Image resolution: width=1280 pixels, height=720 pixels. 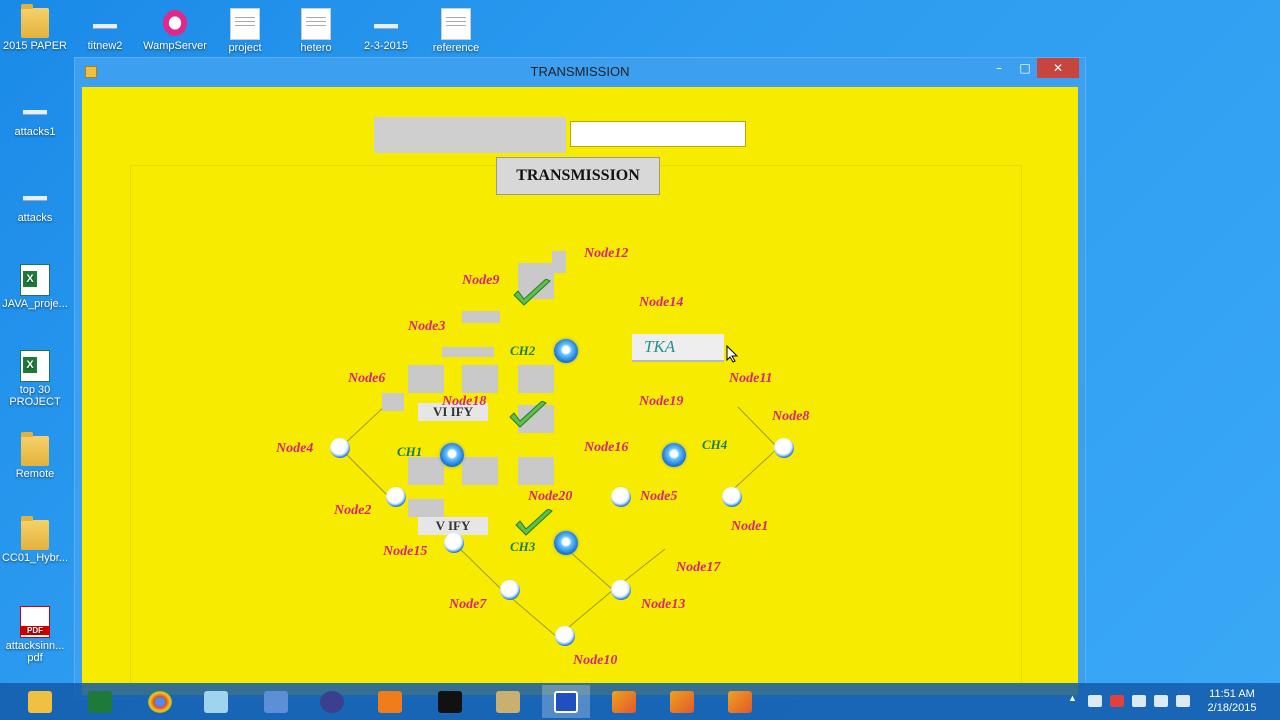 What do you see at coordinates (316, 31) in the screenshot?
I see `desktop-icon-hetero: hetero` at bounding box center [316, 31].